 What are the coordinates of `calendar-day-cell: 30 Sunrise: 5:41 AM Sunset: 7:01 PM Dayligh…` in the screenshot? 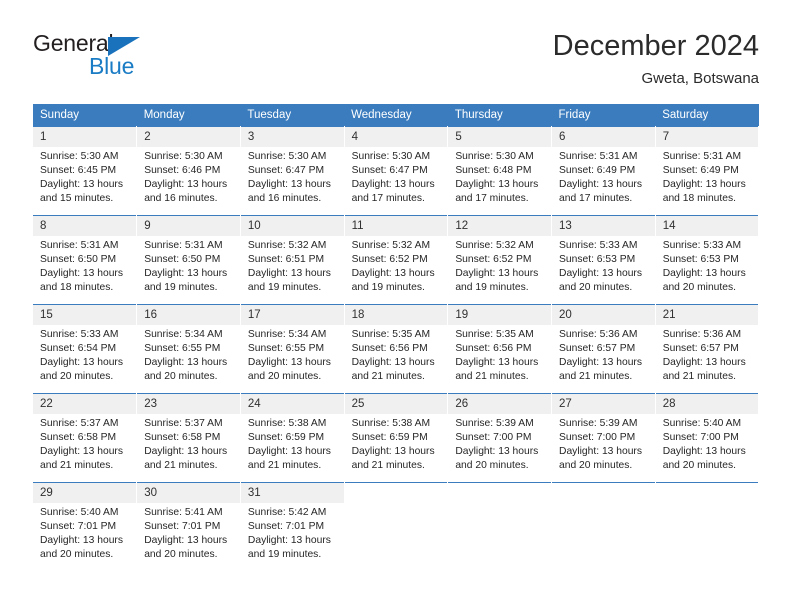 It's located at (188, 526).